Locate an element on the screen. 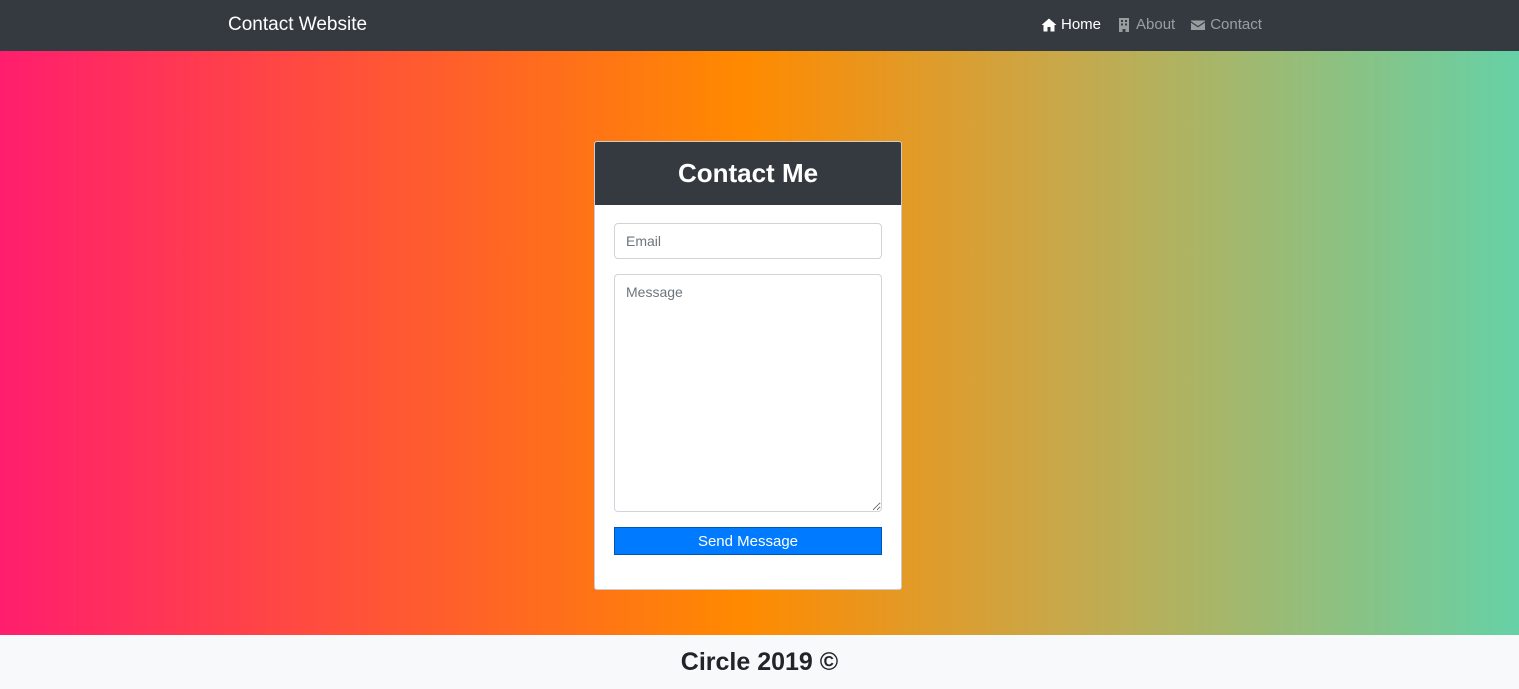 The width and height of the screenshot is (1519, 689). nav-menu: Home About Contact is located at coordinates (1151, 25).